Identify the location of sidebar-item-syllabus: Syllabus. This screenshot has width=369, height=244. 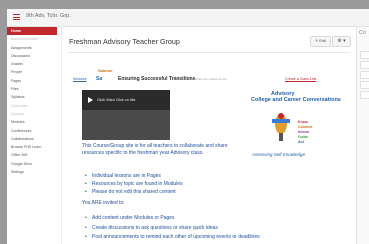
(32, 97).